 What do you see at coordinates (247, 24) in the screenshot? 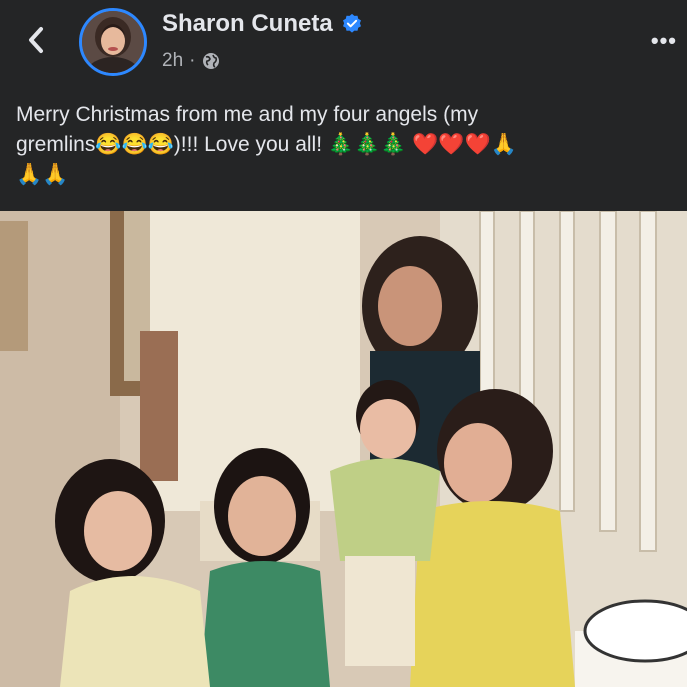
I see `author-name-text: Sharon Cuneta` at bounding box center [247, 24].